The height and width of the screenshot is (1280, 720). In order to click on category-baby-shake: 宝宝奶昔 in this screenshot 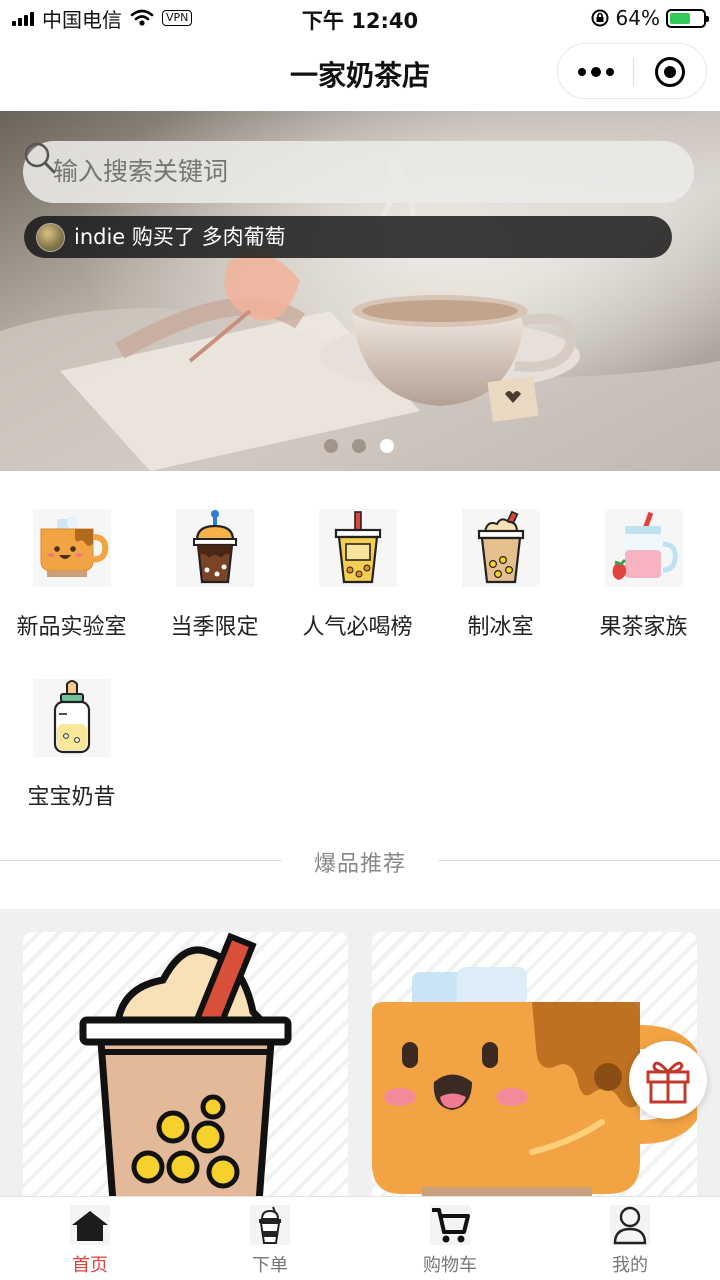, I will do `click(71, 725)`.